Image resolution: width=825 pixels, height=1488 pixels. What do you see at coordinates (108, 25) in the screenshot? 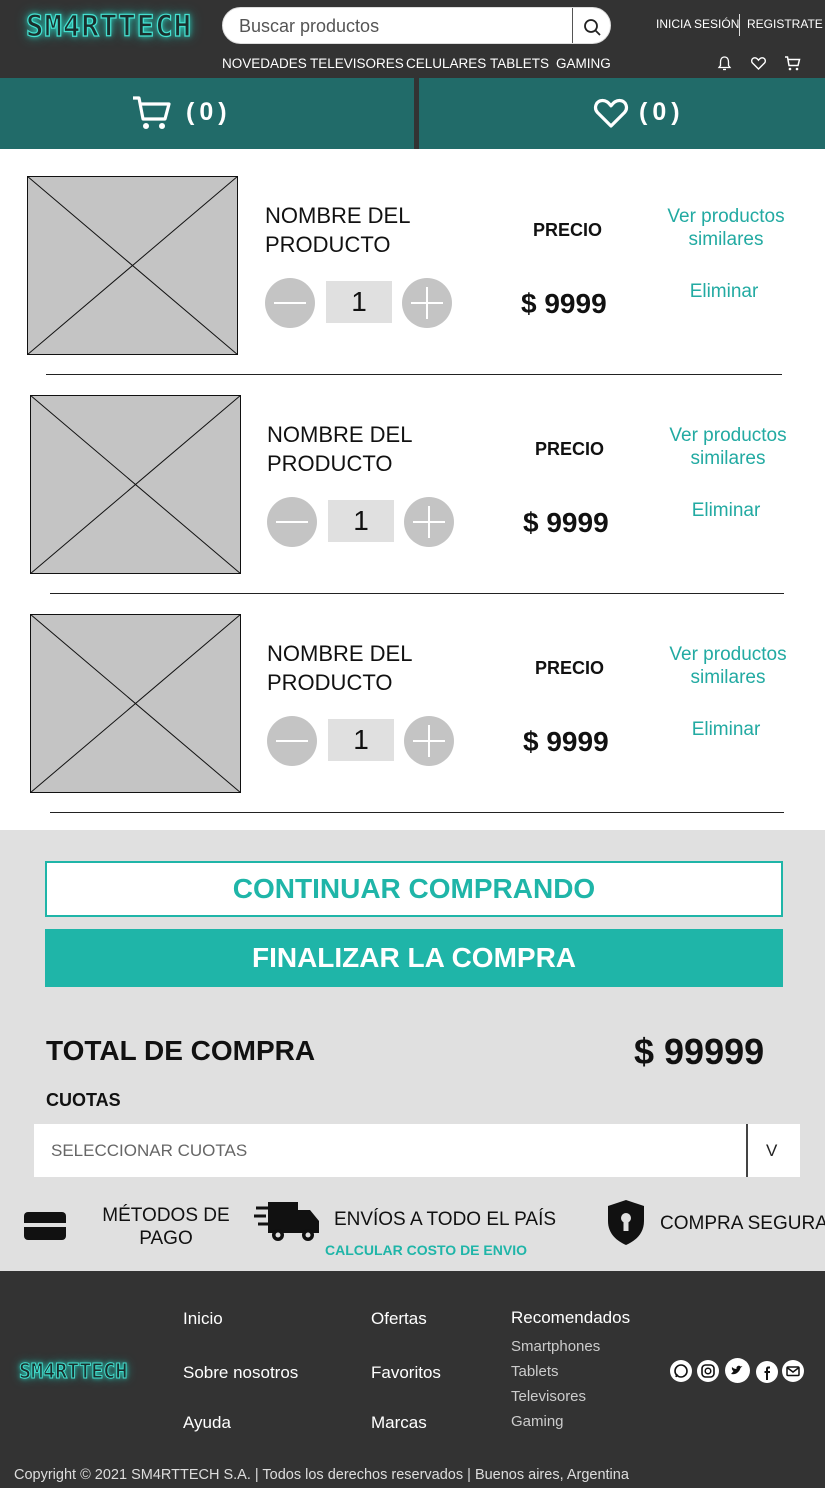
I see `logo: SM4RTTECH` at bounding box center [108, 25].